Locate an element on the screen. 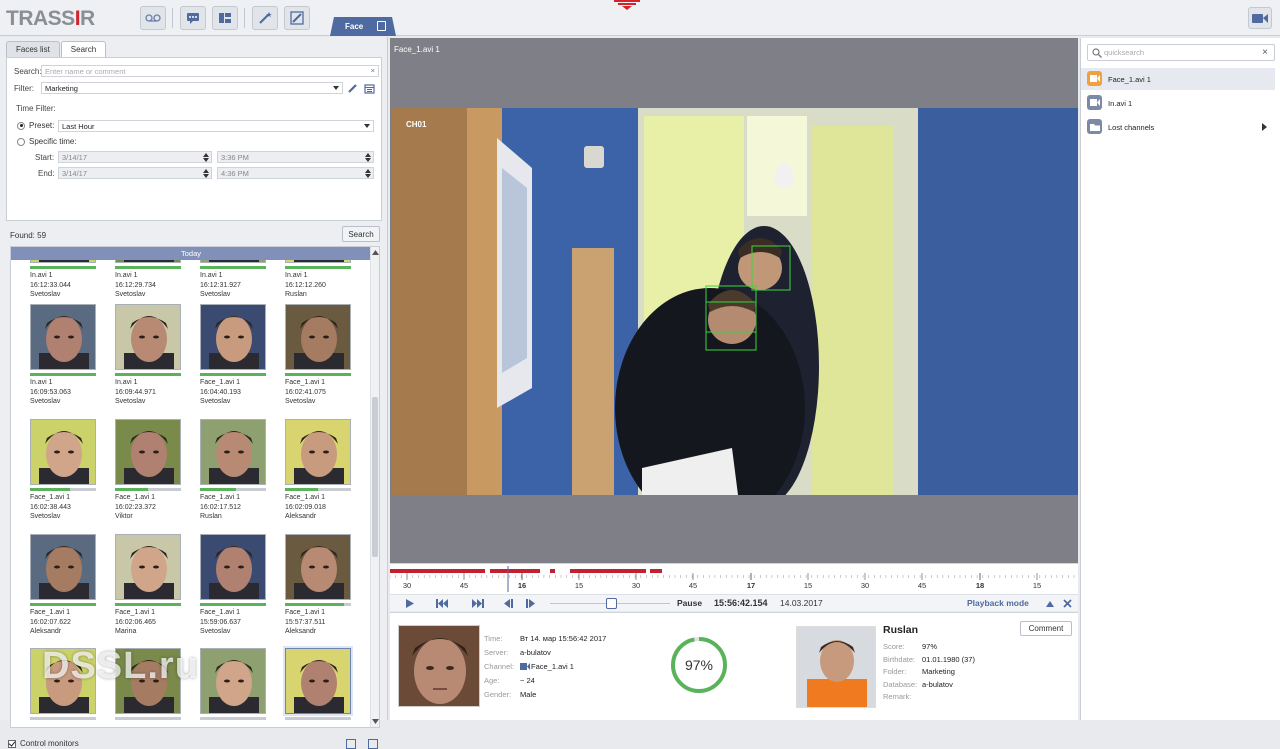  filter-select: Marketing is located at coordinates (192, 88).